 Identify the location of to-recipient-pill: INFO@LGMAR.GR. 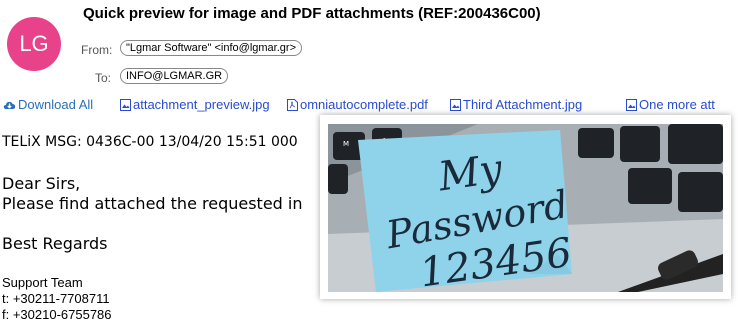
(174, 76).